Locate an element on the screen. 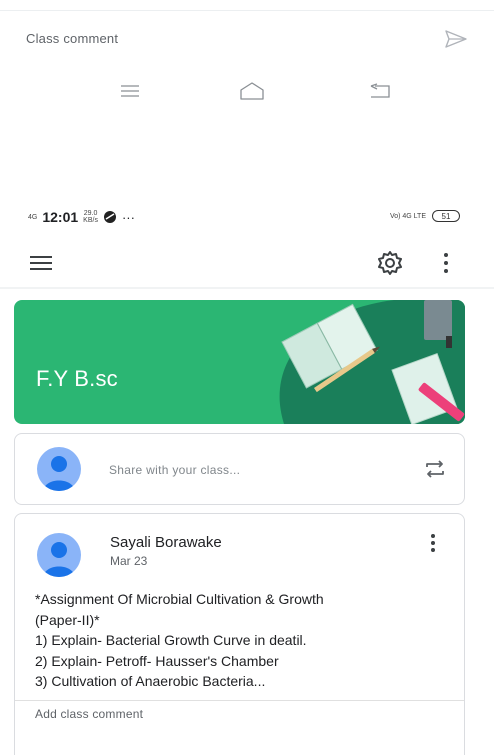 This screenshot has height=755, width=494. network-speed: 29.0 KB/s is located at coordinates (90, 217).